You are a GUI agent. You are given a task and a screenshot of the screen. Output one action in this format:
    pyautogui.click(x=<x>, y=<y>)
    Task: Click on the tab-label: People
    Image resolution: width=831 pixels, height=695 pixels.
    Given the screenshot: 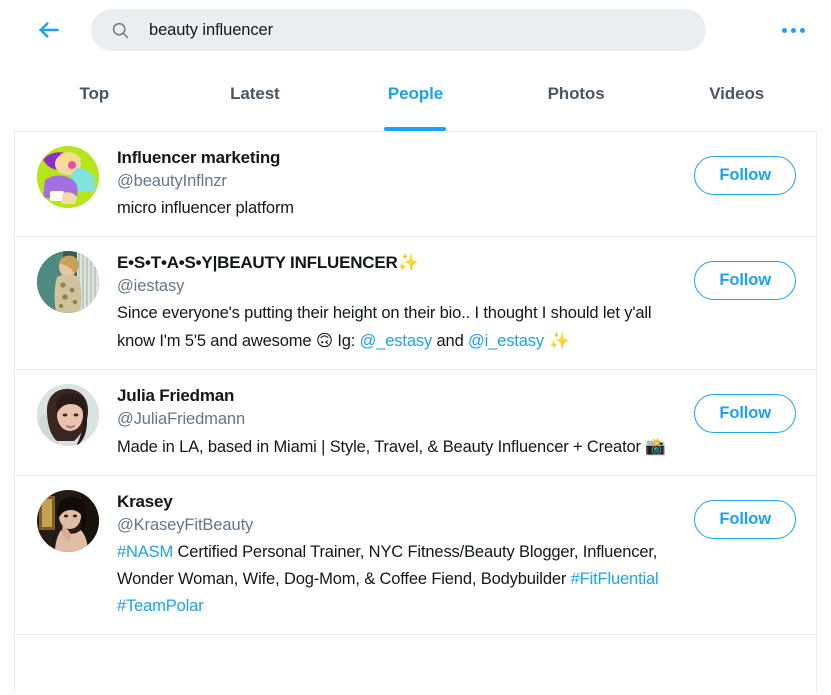 What is the action you would take?
    pyautogui.click(x=415, y=93)
    